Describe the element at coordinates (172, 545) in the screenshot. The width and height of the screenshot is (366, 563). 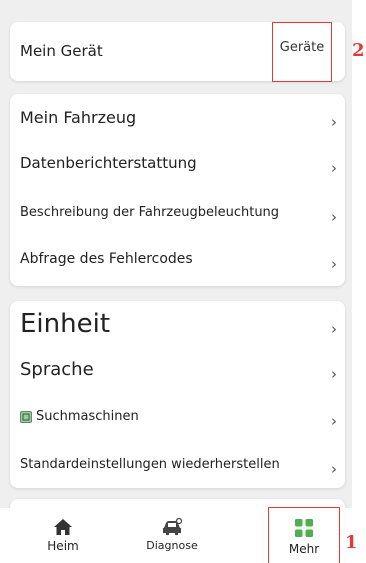
I see `tab-label: Diagnose` at that location.